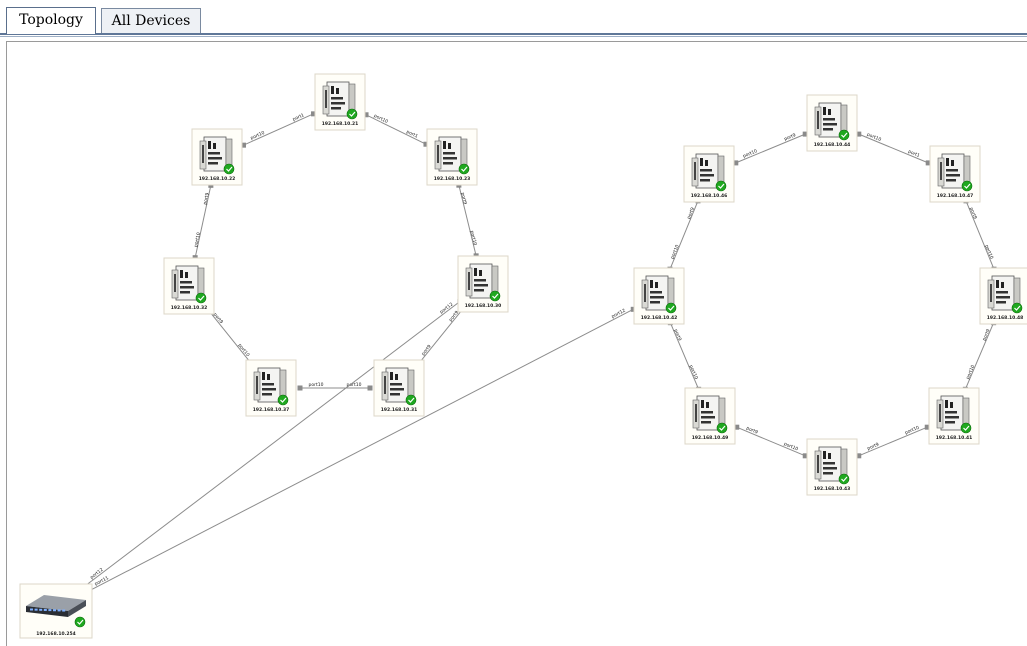 Image resolution: width=1027 pixels, height=646 pixels. I want to click on device-node: 192.168.10.41, so click(954, 416).